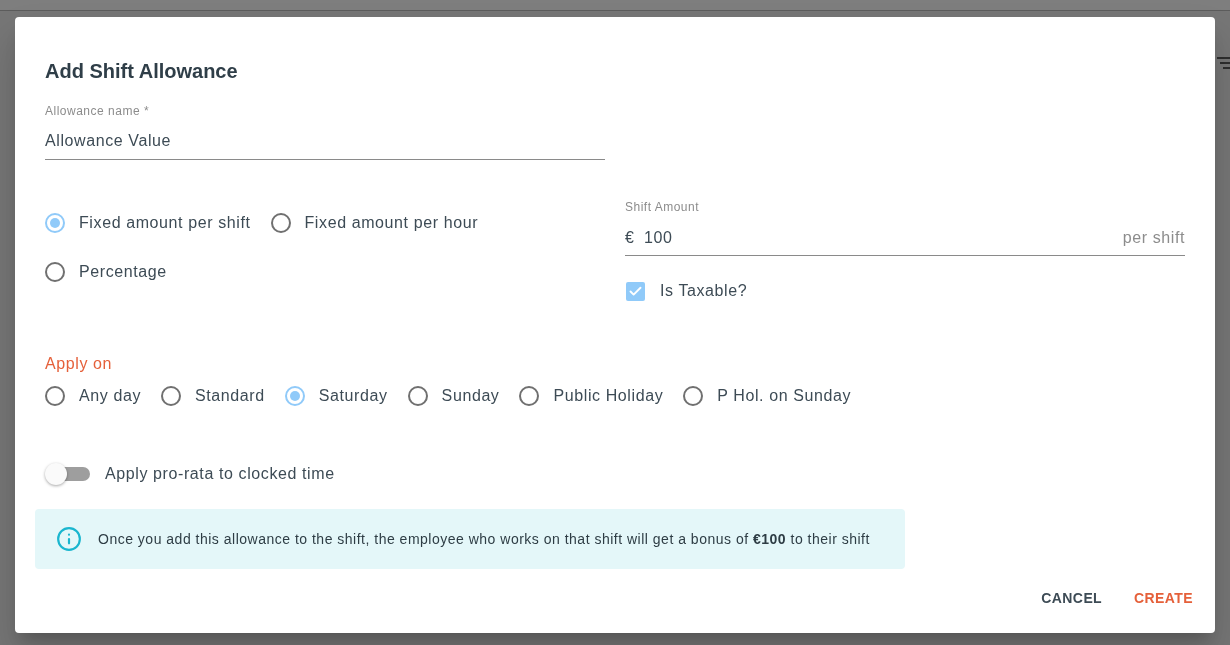 The image size is (1230, 645). What do you see at coordinates (658, 238) in the screenshot?
I see `amount-value: 100` at bounding box center [658, 238].